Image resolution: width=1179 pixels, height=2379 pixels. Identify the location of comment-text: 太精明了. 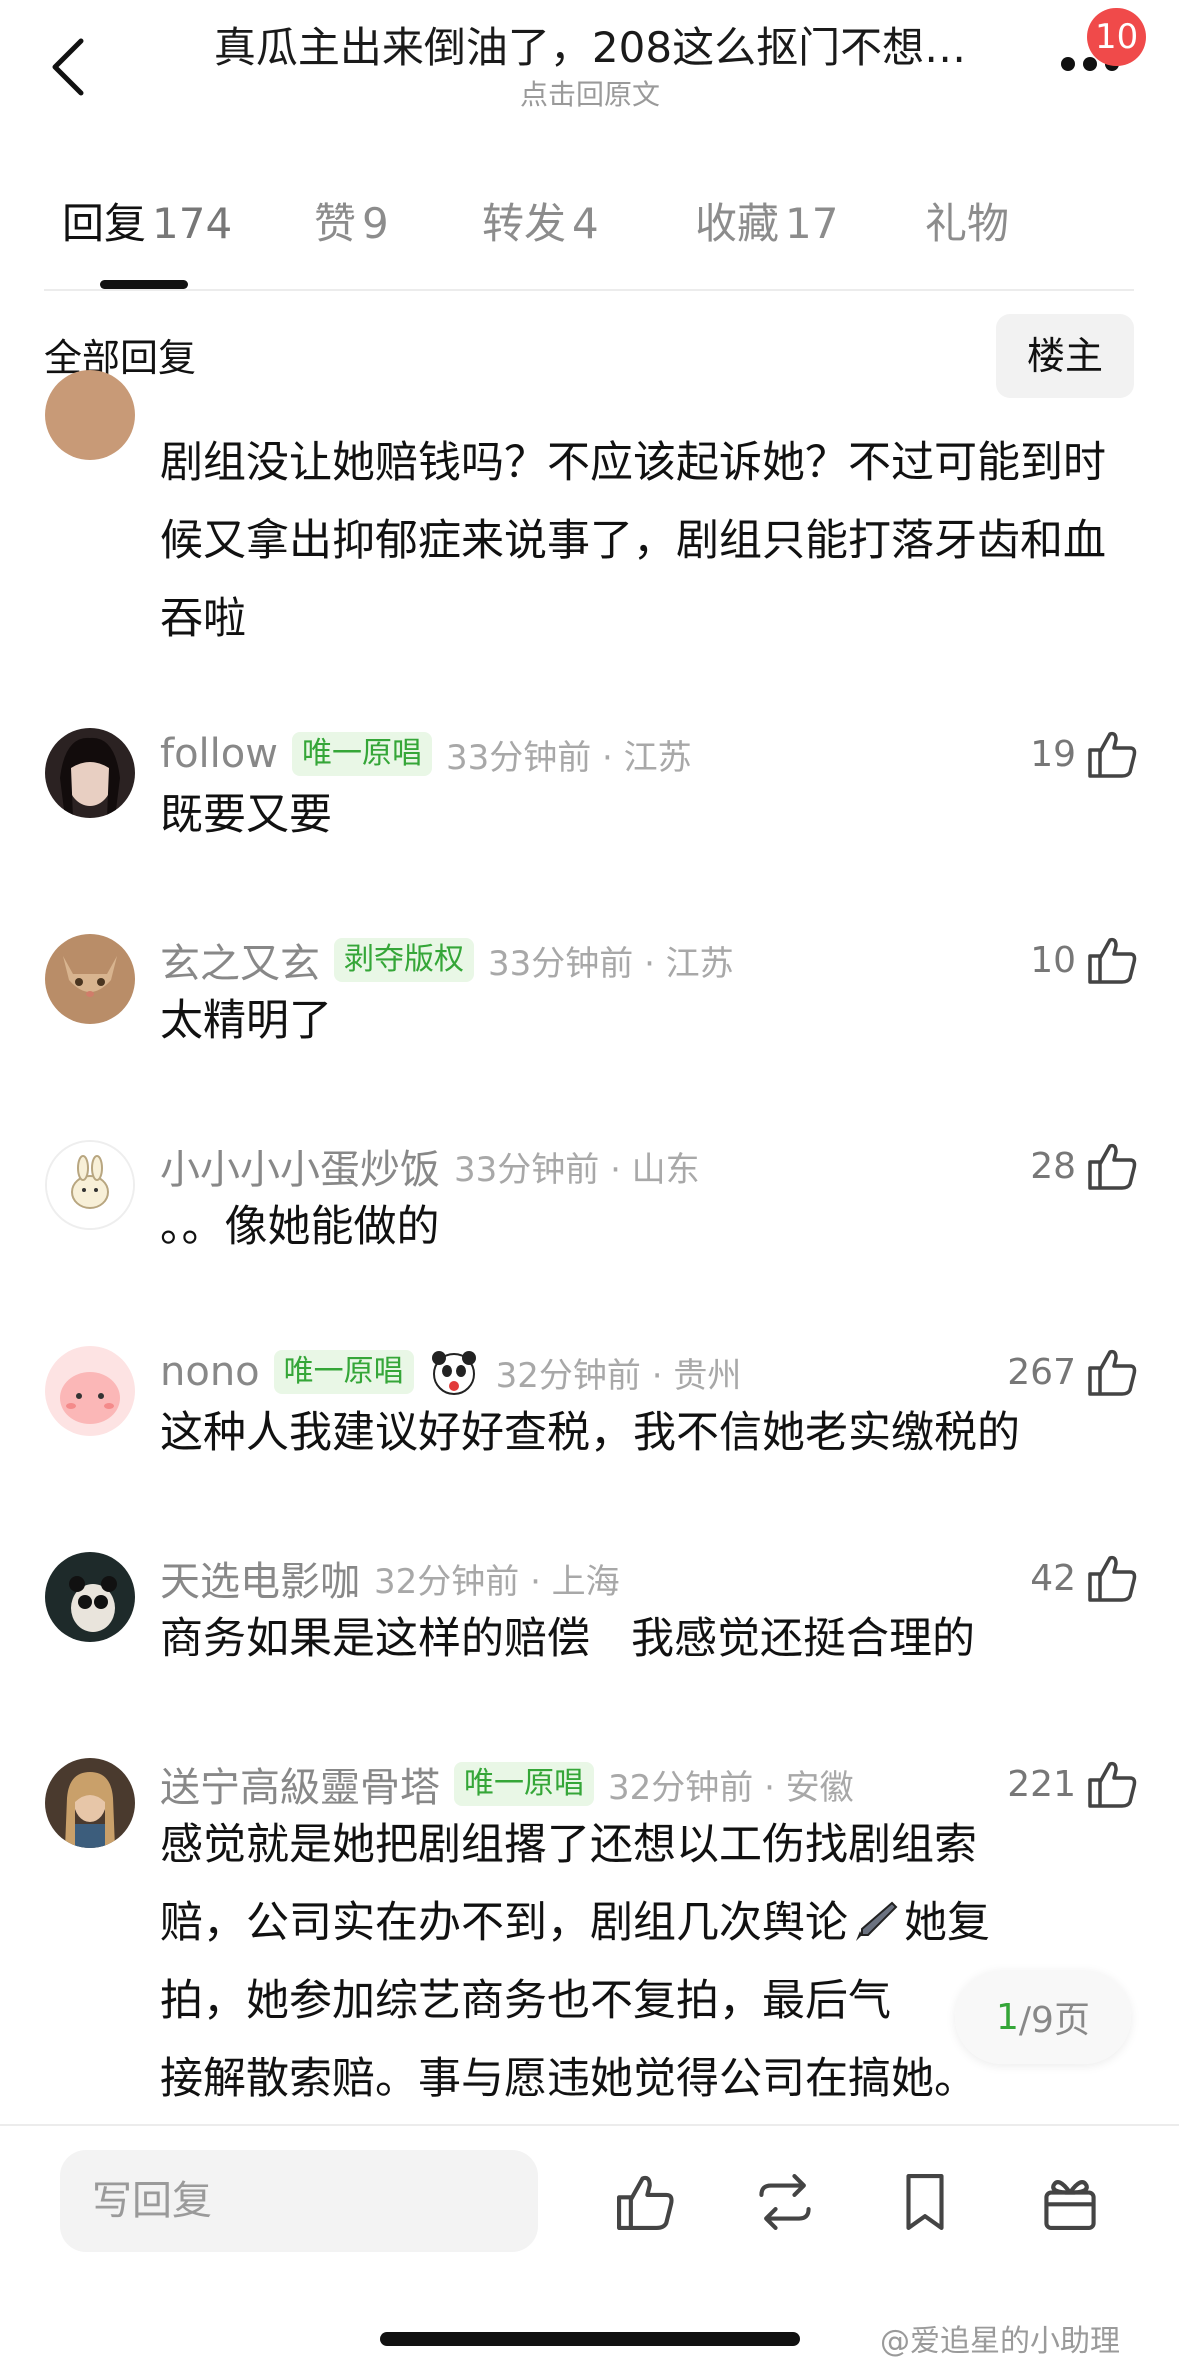
(246, 1021).